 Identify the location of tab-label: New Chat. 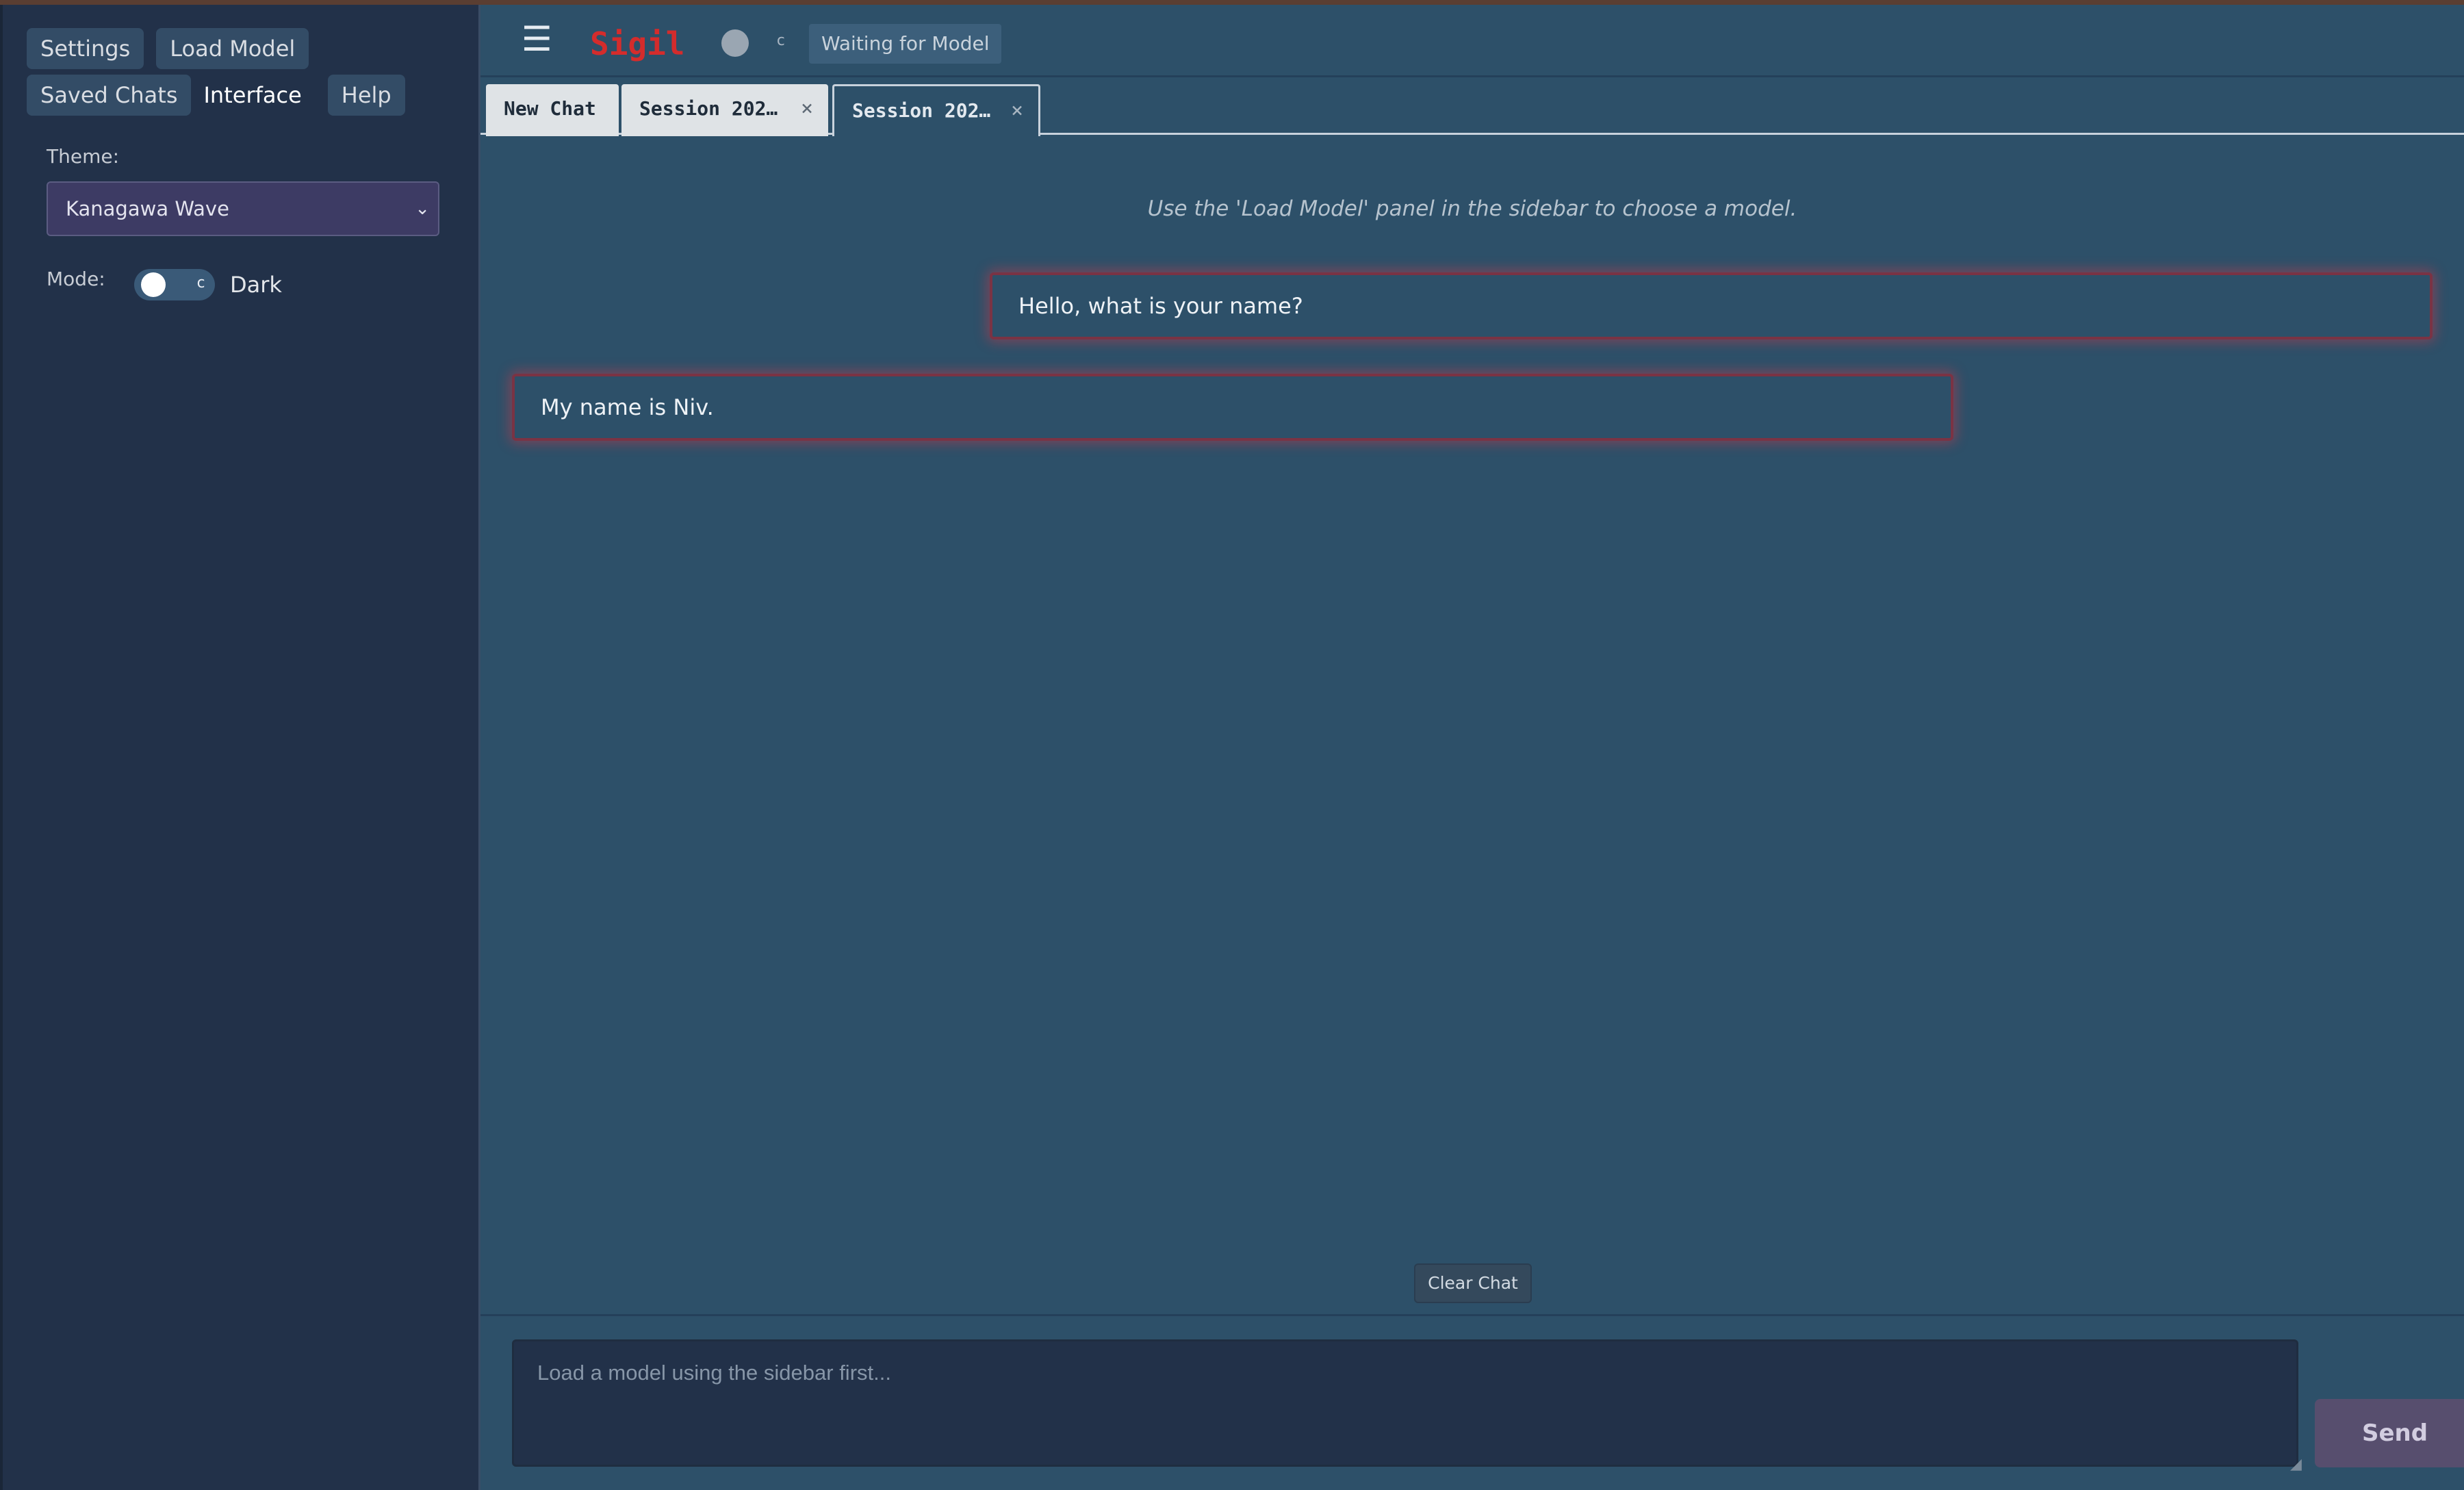
(550, 108).